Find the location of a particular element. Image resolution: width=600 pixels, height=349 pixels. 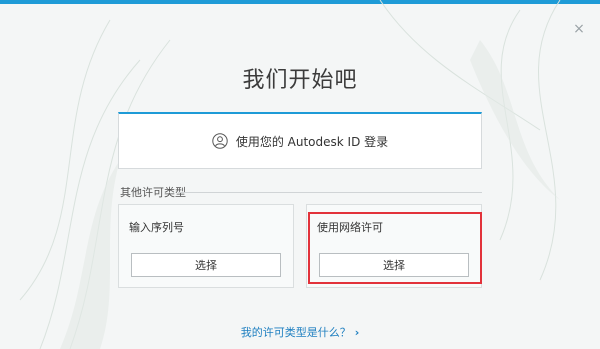

page-title: 我们开始吧 is located at coordinates (300, 80).